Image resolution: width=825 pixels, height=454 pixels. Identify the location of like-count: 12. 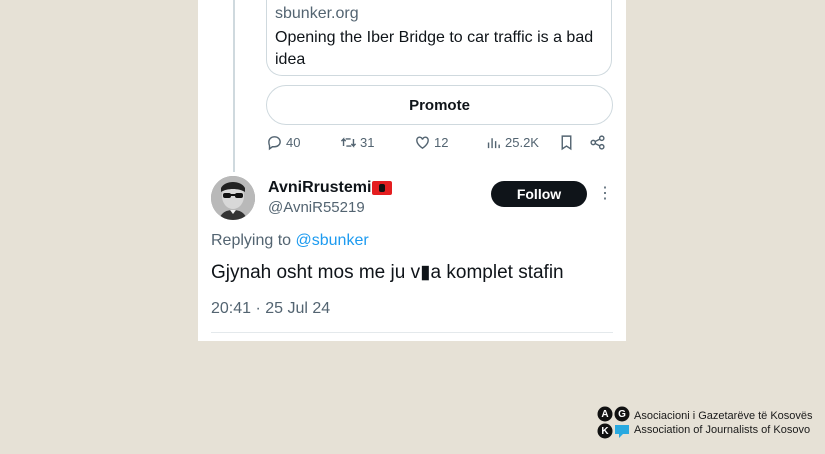
(441, 142).